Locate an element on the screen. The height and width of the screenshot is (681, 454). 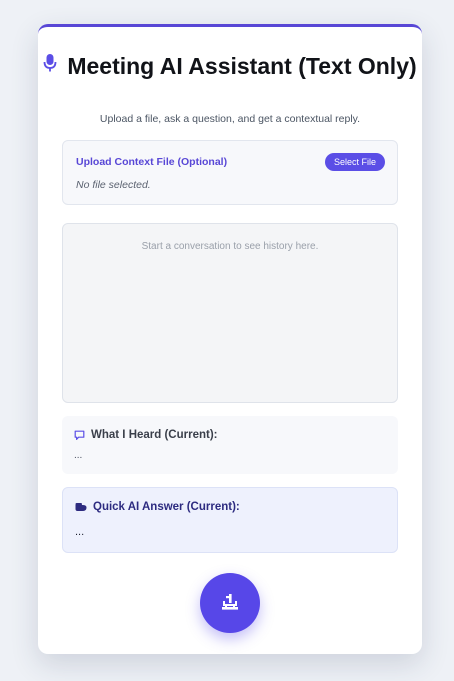
heard-header: What I Heard (Current): is located at coordinates (146, 435).